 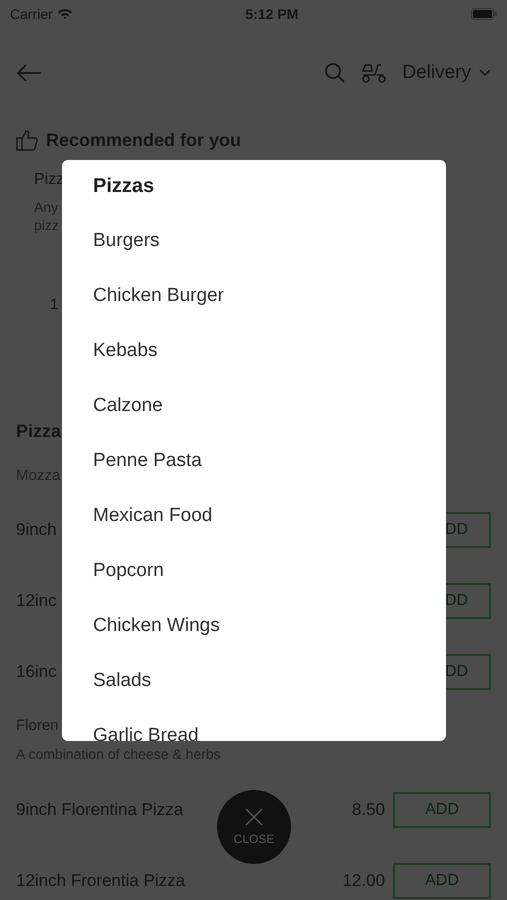 What do you see at coordinates (128, 556) in the screenshot?
I see `menu-item: Popcorn` at bounding box center [128, 556].